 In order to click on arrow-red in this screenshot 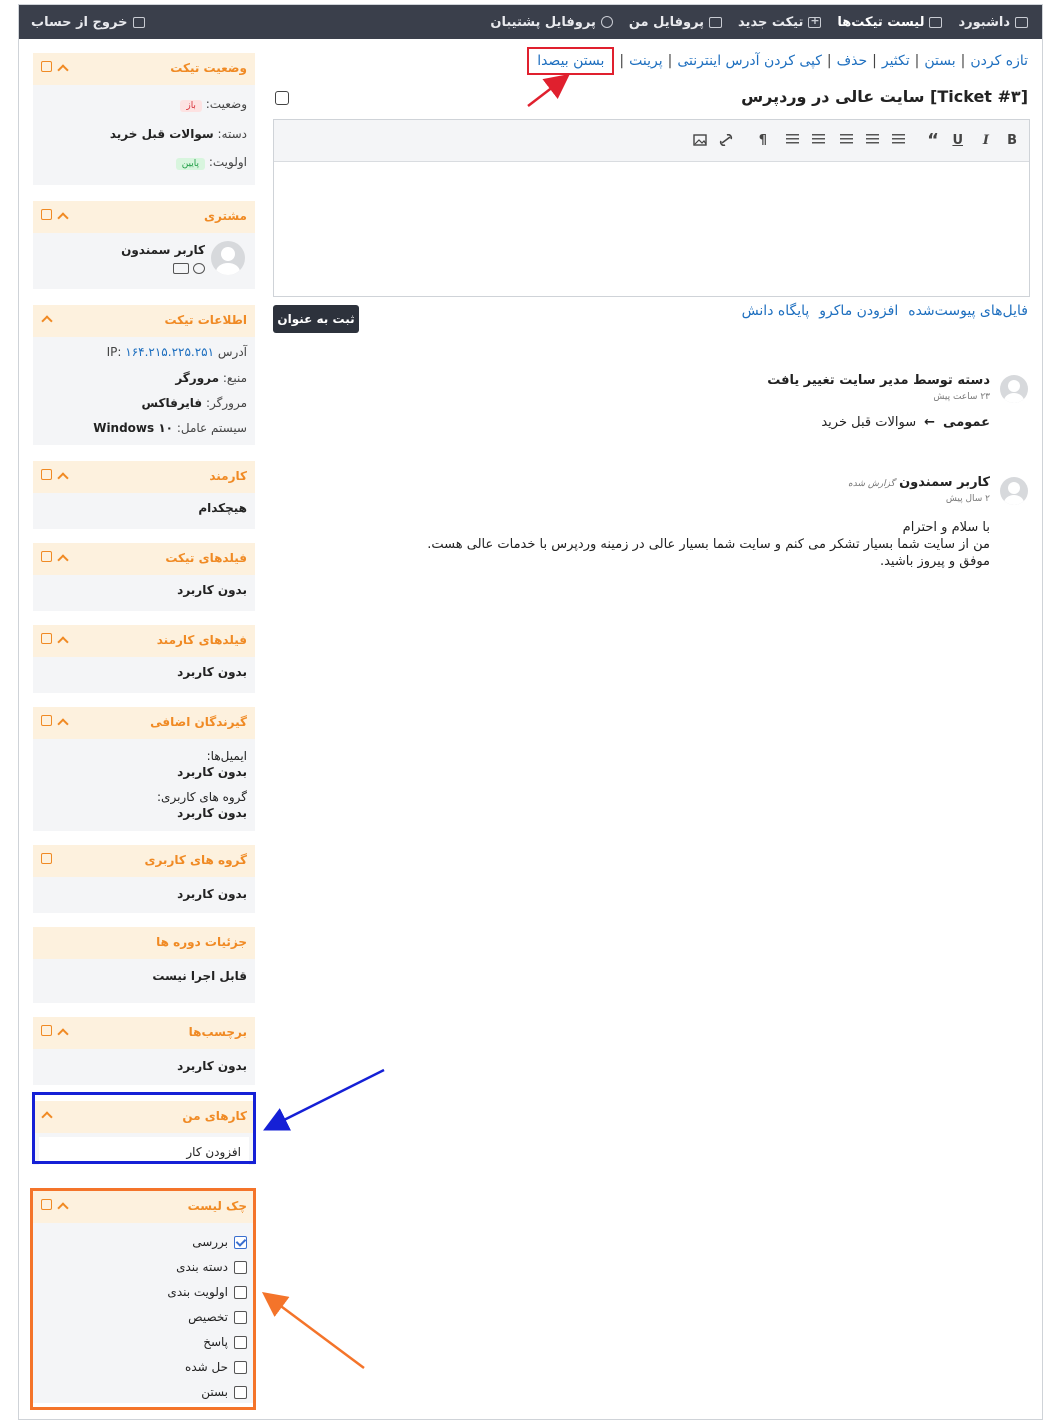, I will do `click(548, 90)`.